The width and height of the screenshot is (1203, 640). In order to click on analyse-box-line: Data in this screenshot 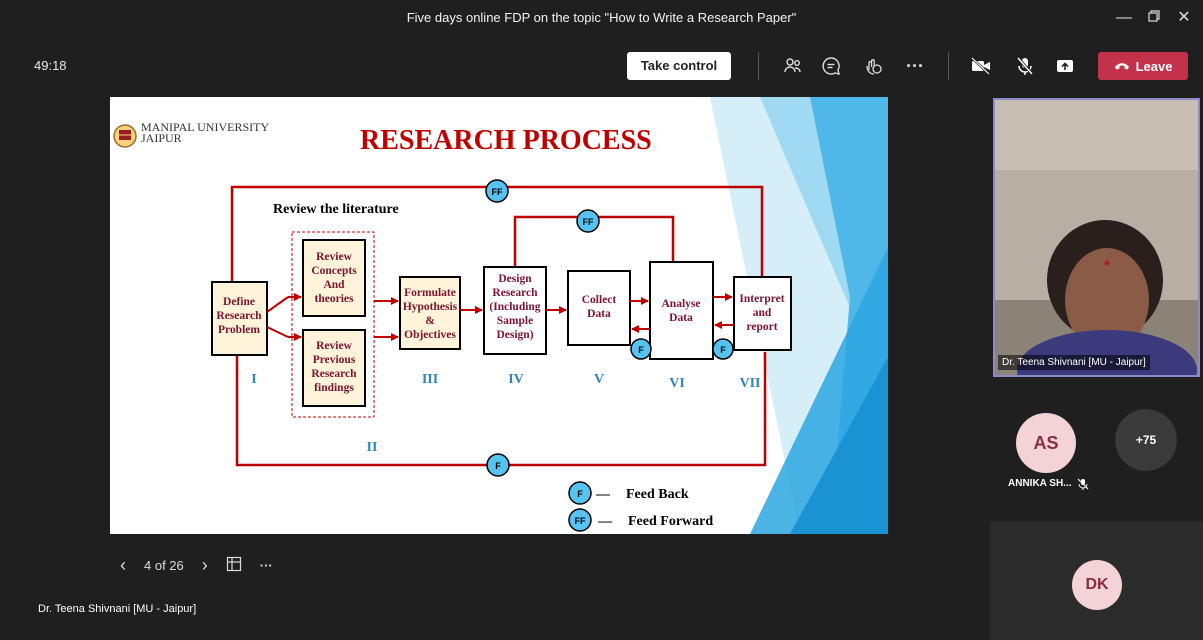, I will do `click(681, 318)`.